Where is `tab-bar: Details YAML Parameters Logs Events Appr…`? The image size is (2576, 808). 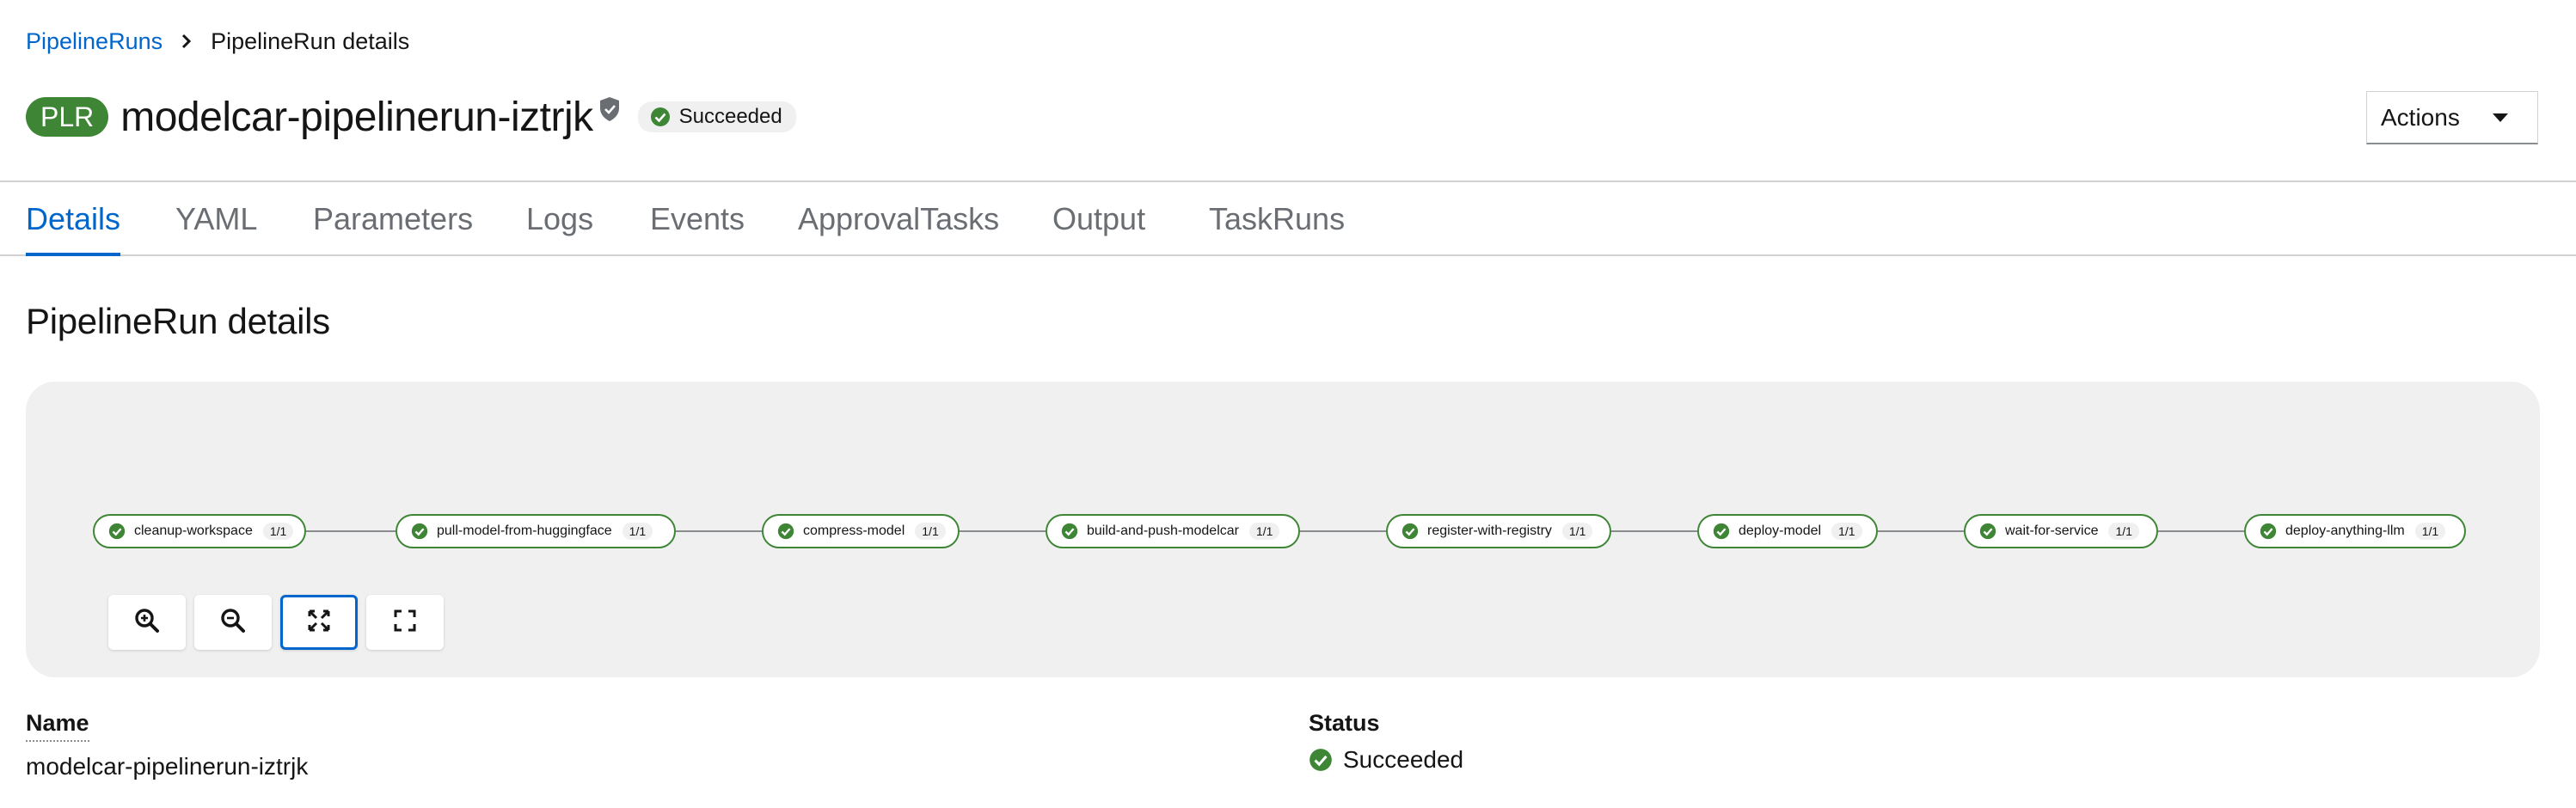 tab-bar: Details YAML Parameters Logs Events Appr… is located at coordinates (1288, 219).